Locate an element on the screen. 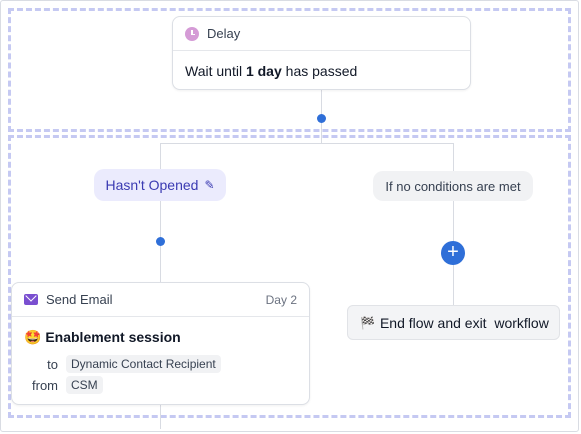 The image size is (581, 434). branch-hasnt-opened-label: Hasn't Opened is located at coordinates (152, 185).